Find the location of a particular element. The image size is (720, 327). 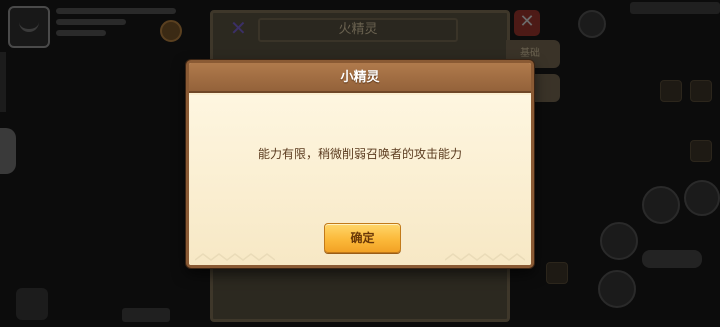

resource-bar is located at coordinates (675, 8).